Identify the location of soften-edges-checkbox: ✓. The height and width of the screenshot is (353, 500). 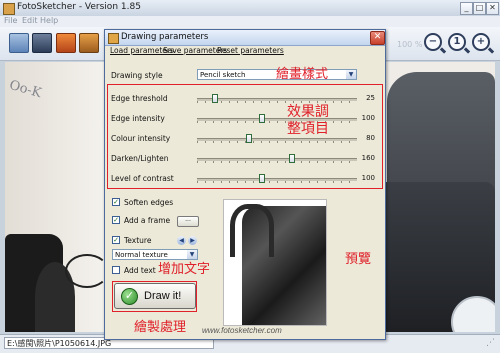
(116, 202).